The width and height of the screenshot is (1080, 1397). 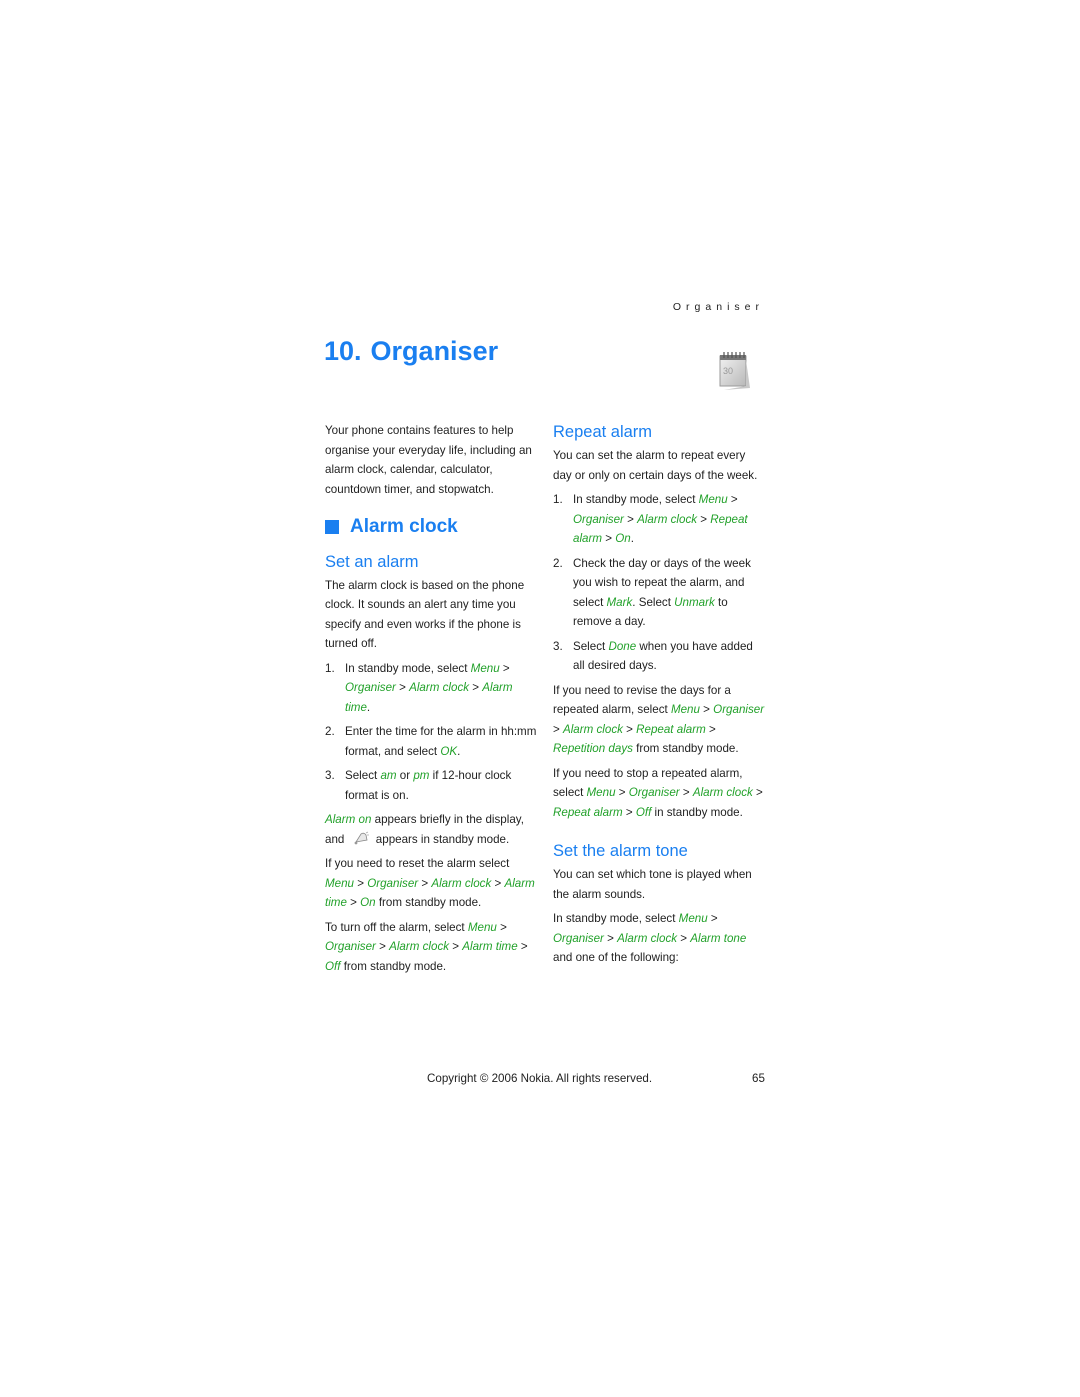 What do you see at coordinates (404, 526) in the screenshot?
I see `section-heading-text: Alarm clock` at bounding box center [404, 526].